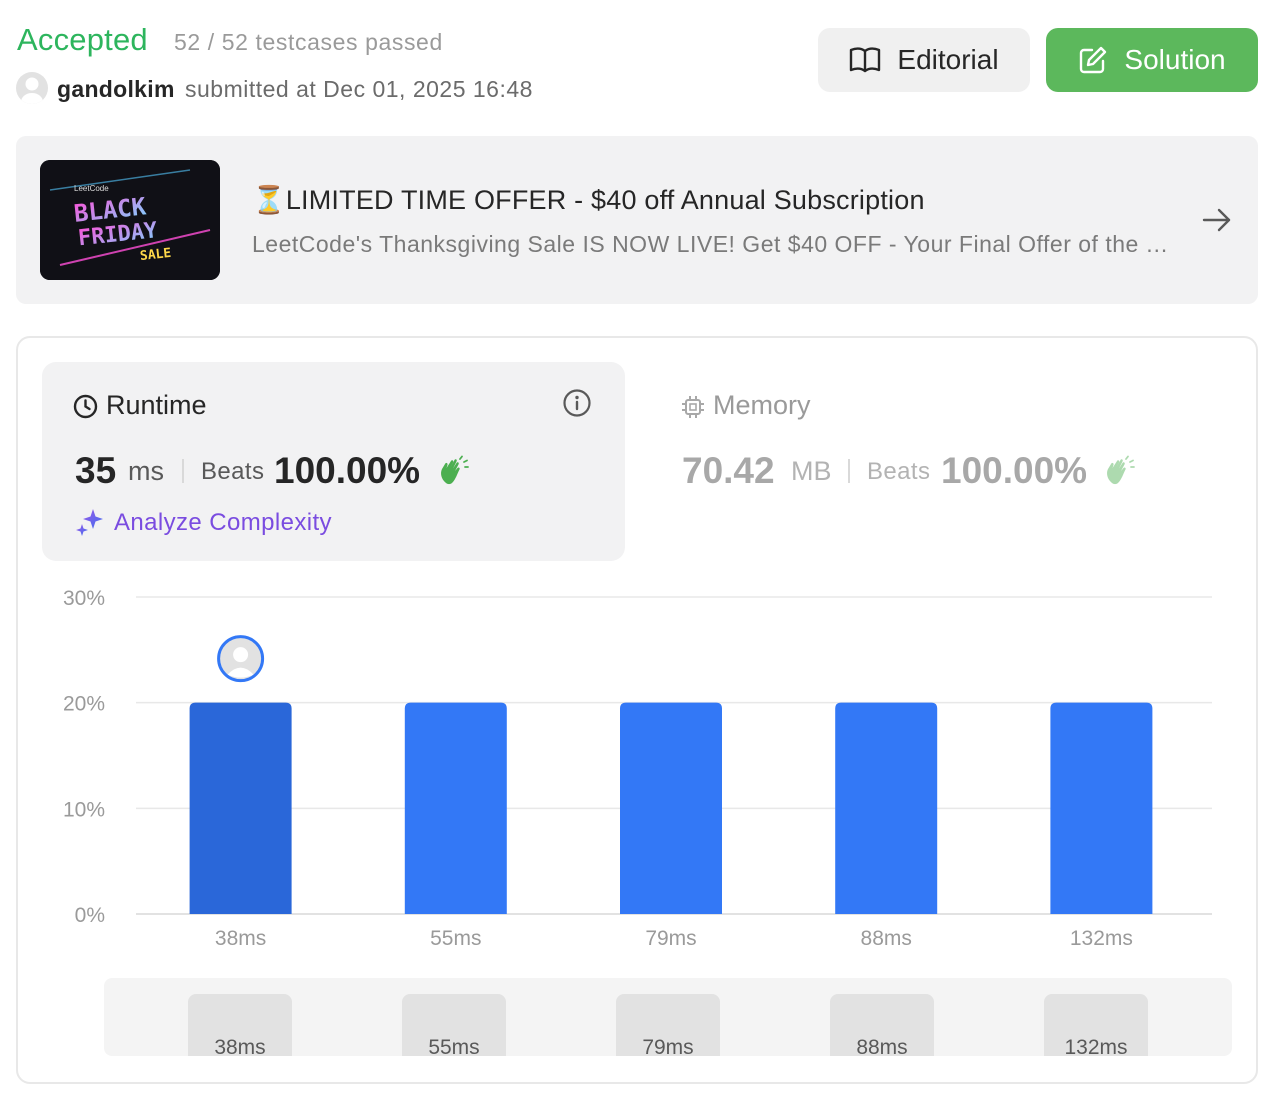 This screenshot has width=1286, height=1111. Describe the element at coordinates (1175, 59) in the screenshot. I see `solution-label: Solution` at that location.